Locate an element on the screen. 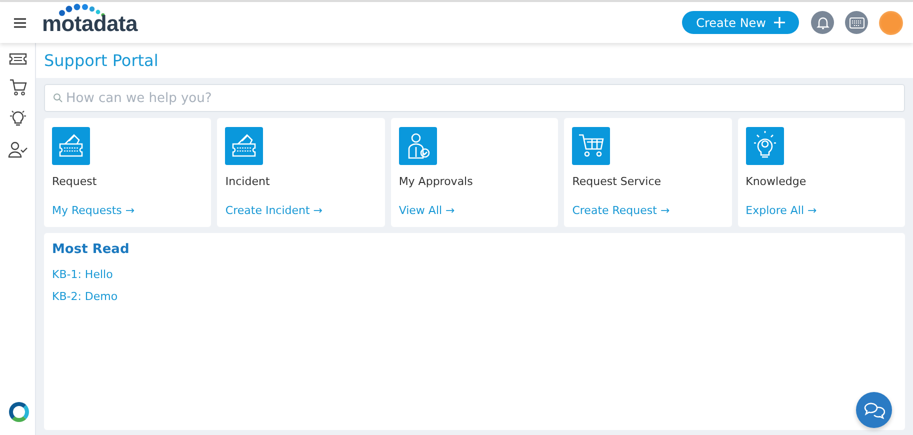 Image resolution: width=913 pixels, height=435 pixels. card: Knowledge Explore All → is located at coordinates (822, 172).